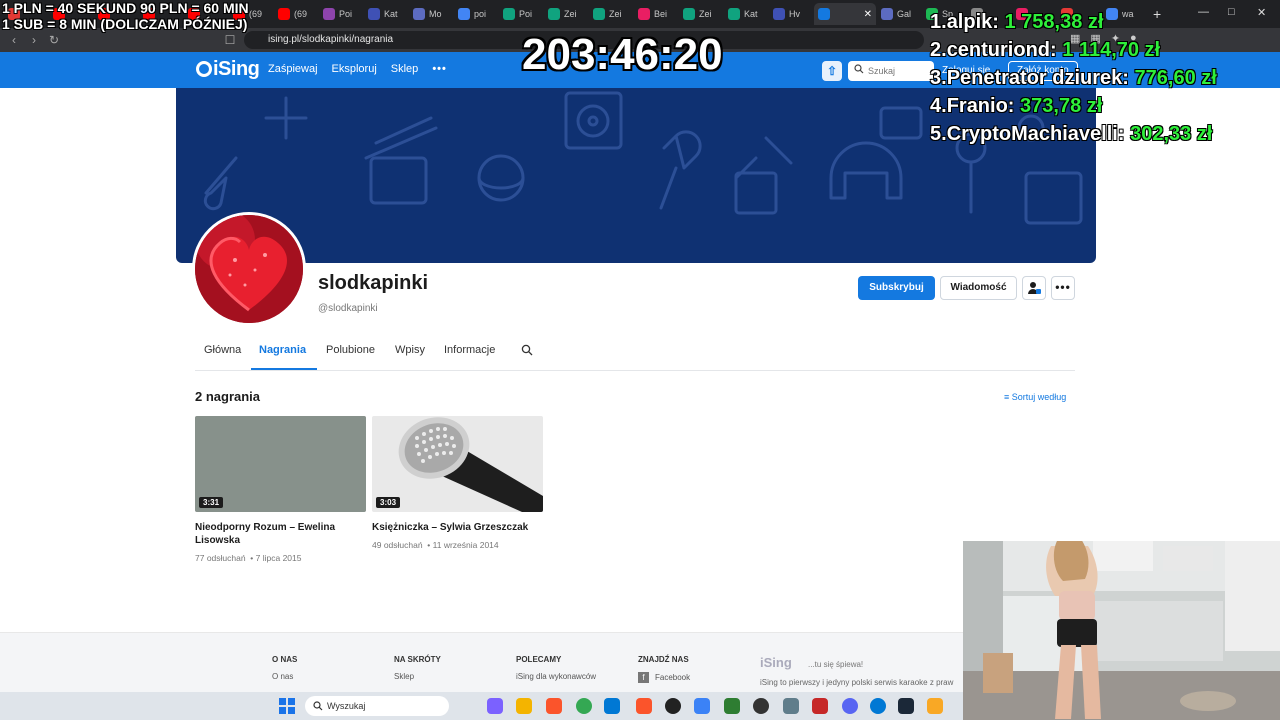 The height and width of the screenshot is (720, 1280). Describe the element at coordinates (556, 676) in the screenshot. I see `footer-link: iSing dla wykonawców` at that location.